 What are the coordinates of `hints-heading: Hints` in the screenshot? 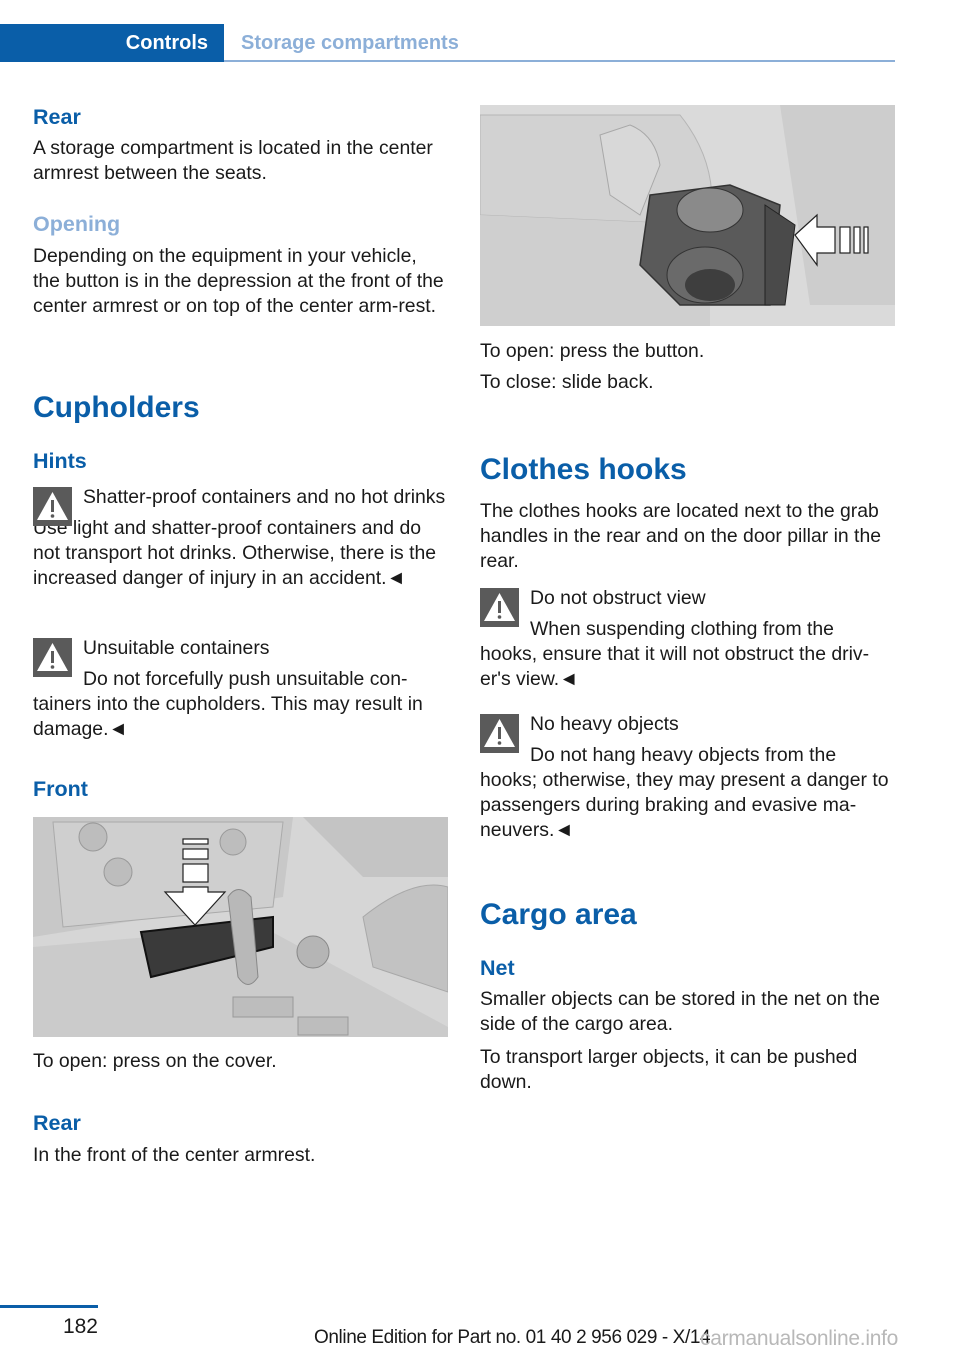 It's located at (60, 461).